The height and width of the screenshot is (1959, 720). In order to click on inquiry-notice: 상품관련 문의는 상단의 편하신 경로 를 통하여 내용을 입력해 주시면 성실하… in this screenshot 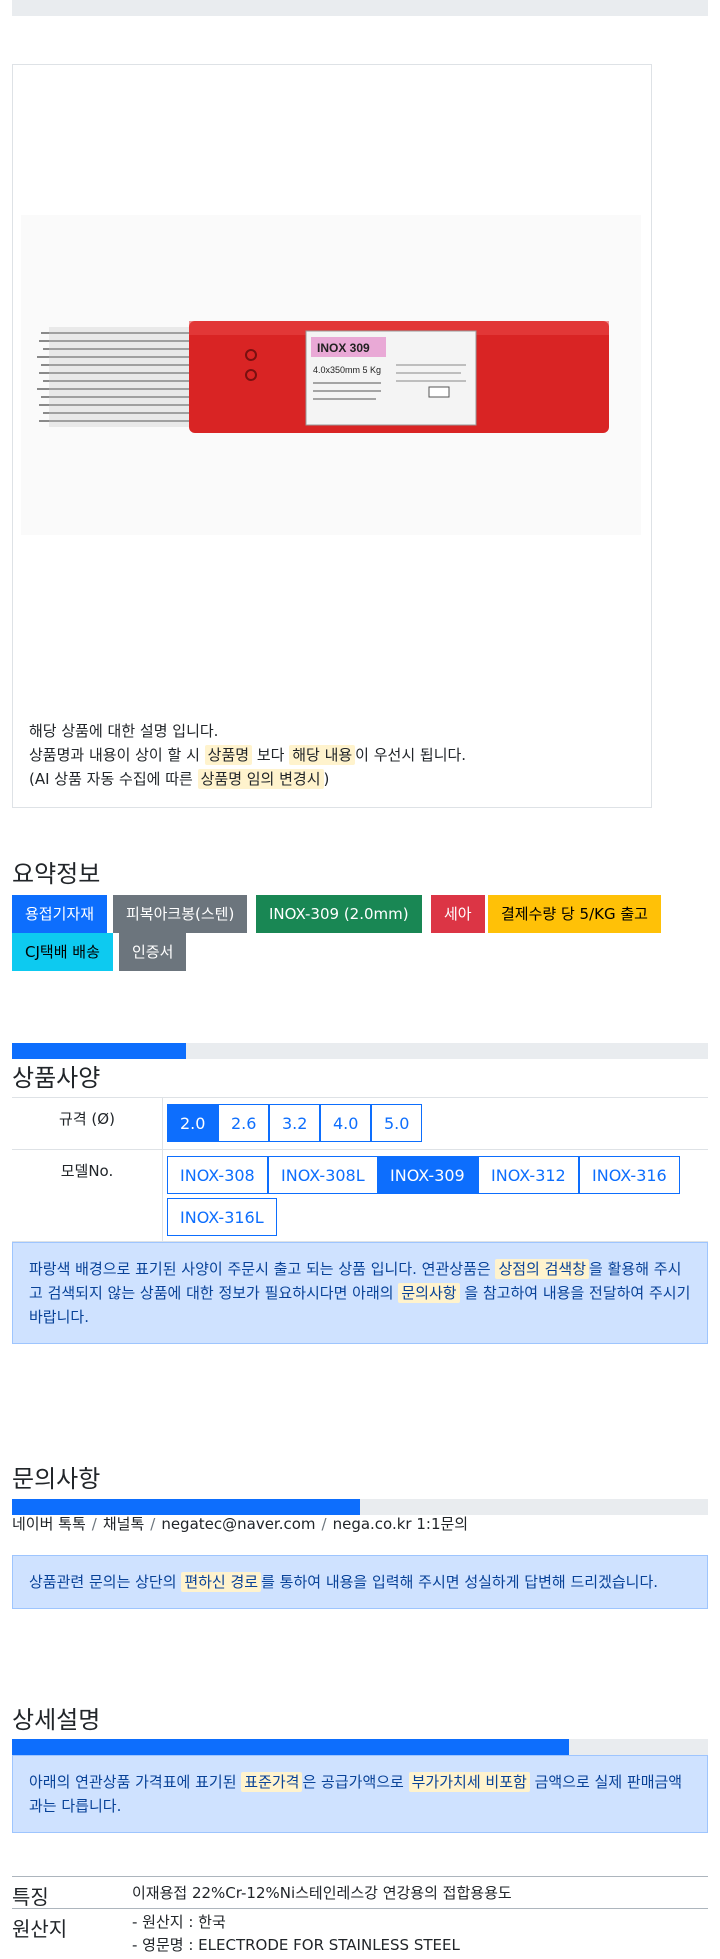, I will do `click(360, 1582)`.